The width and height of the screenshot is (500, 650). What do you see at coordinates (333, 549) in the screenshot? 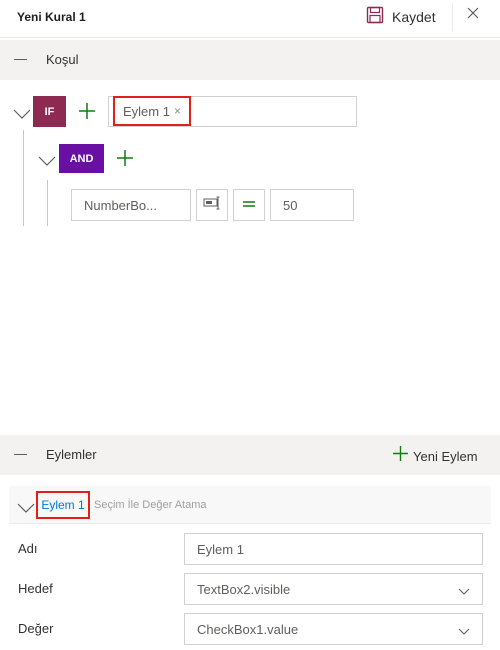
I see `name-input: Eylem 1` at bounding box center [333, 549].